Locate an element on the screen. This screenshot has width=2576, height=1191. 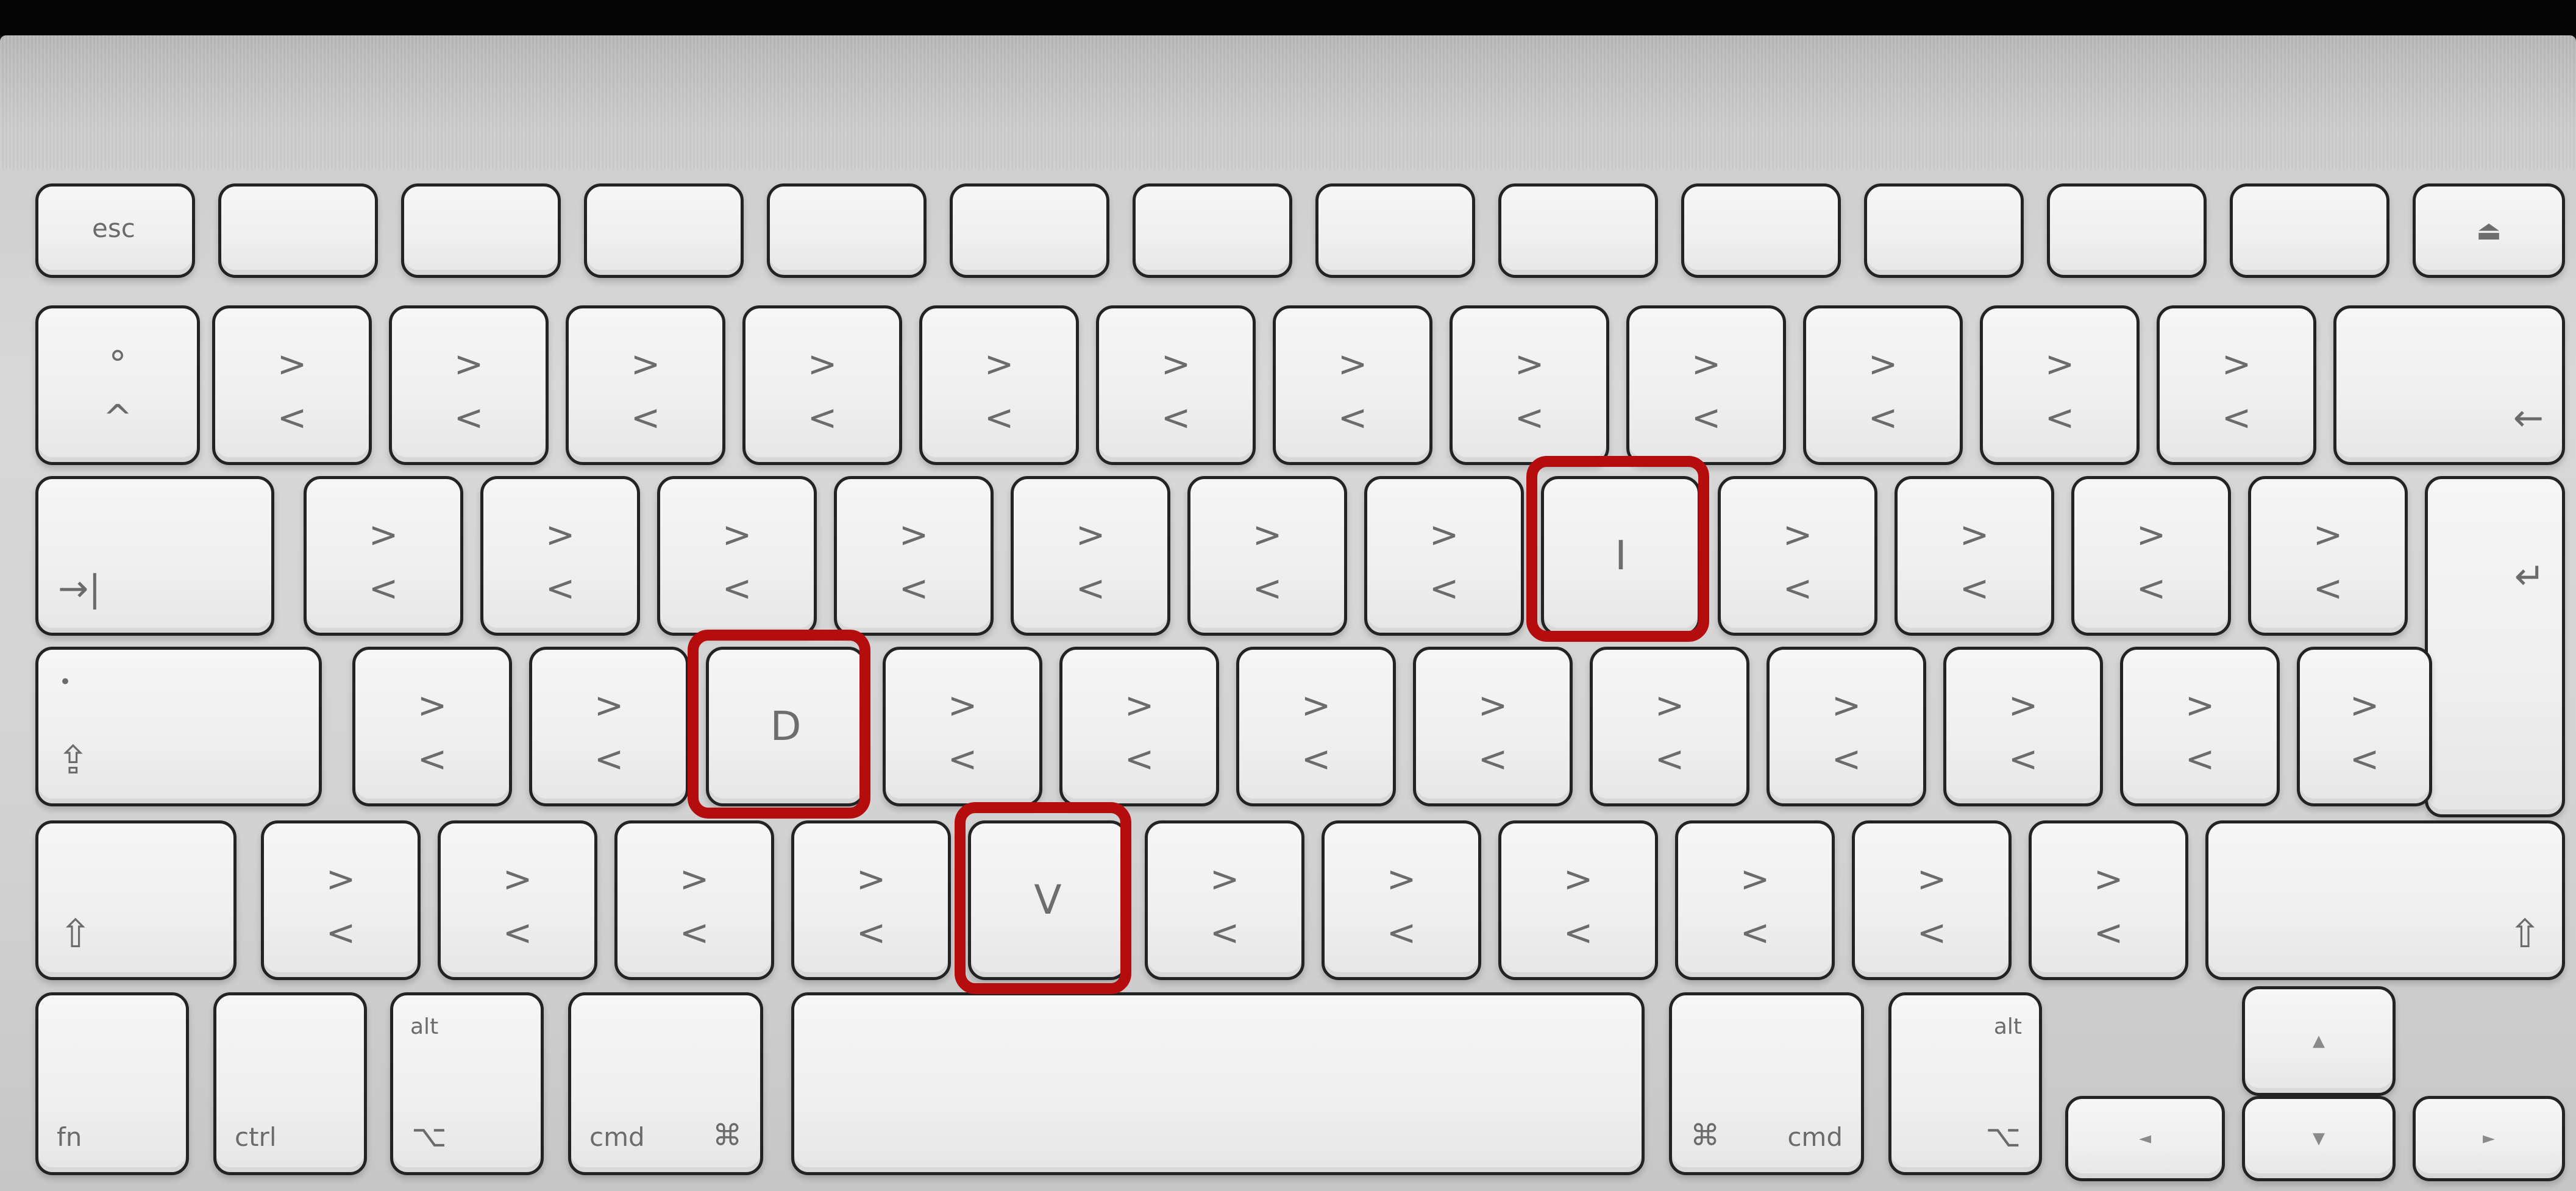
right-option-key: alt ⌥ is located at coordinates (1965, 1083).